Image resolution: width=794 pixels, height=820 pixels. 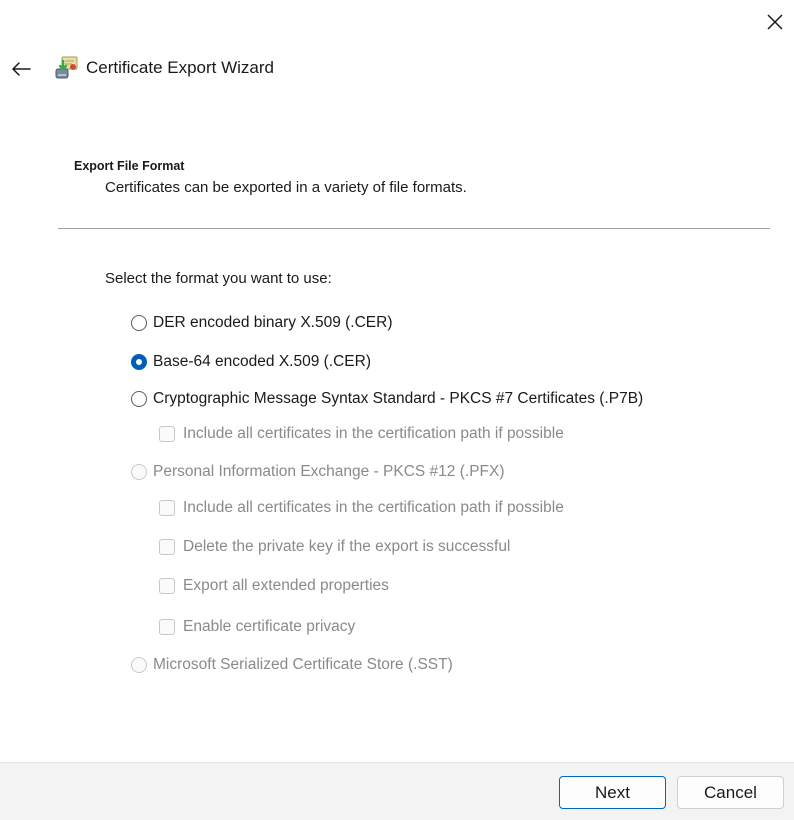 I want to click on format-prompt: Select the format you want to use:, so click(x=218, y=278).